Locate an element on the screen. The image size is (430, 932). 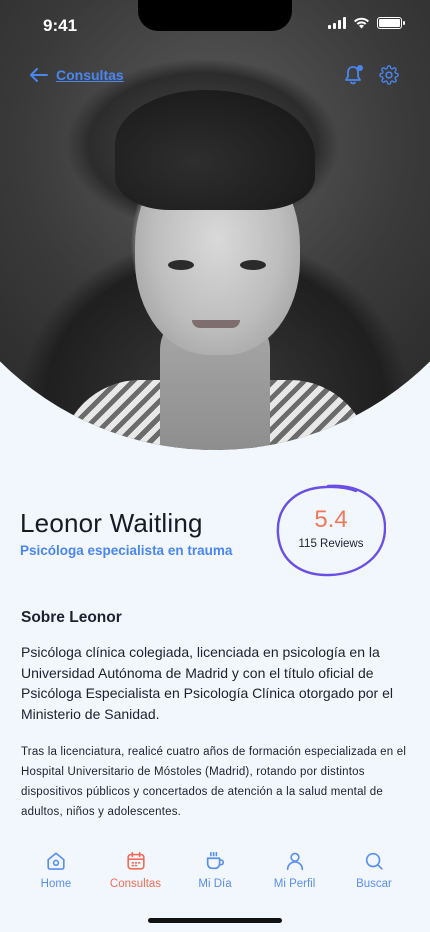
user-icon is located at coordinates (294, 861).